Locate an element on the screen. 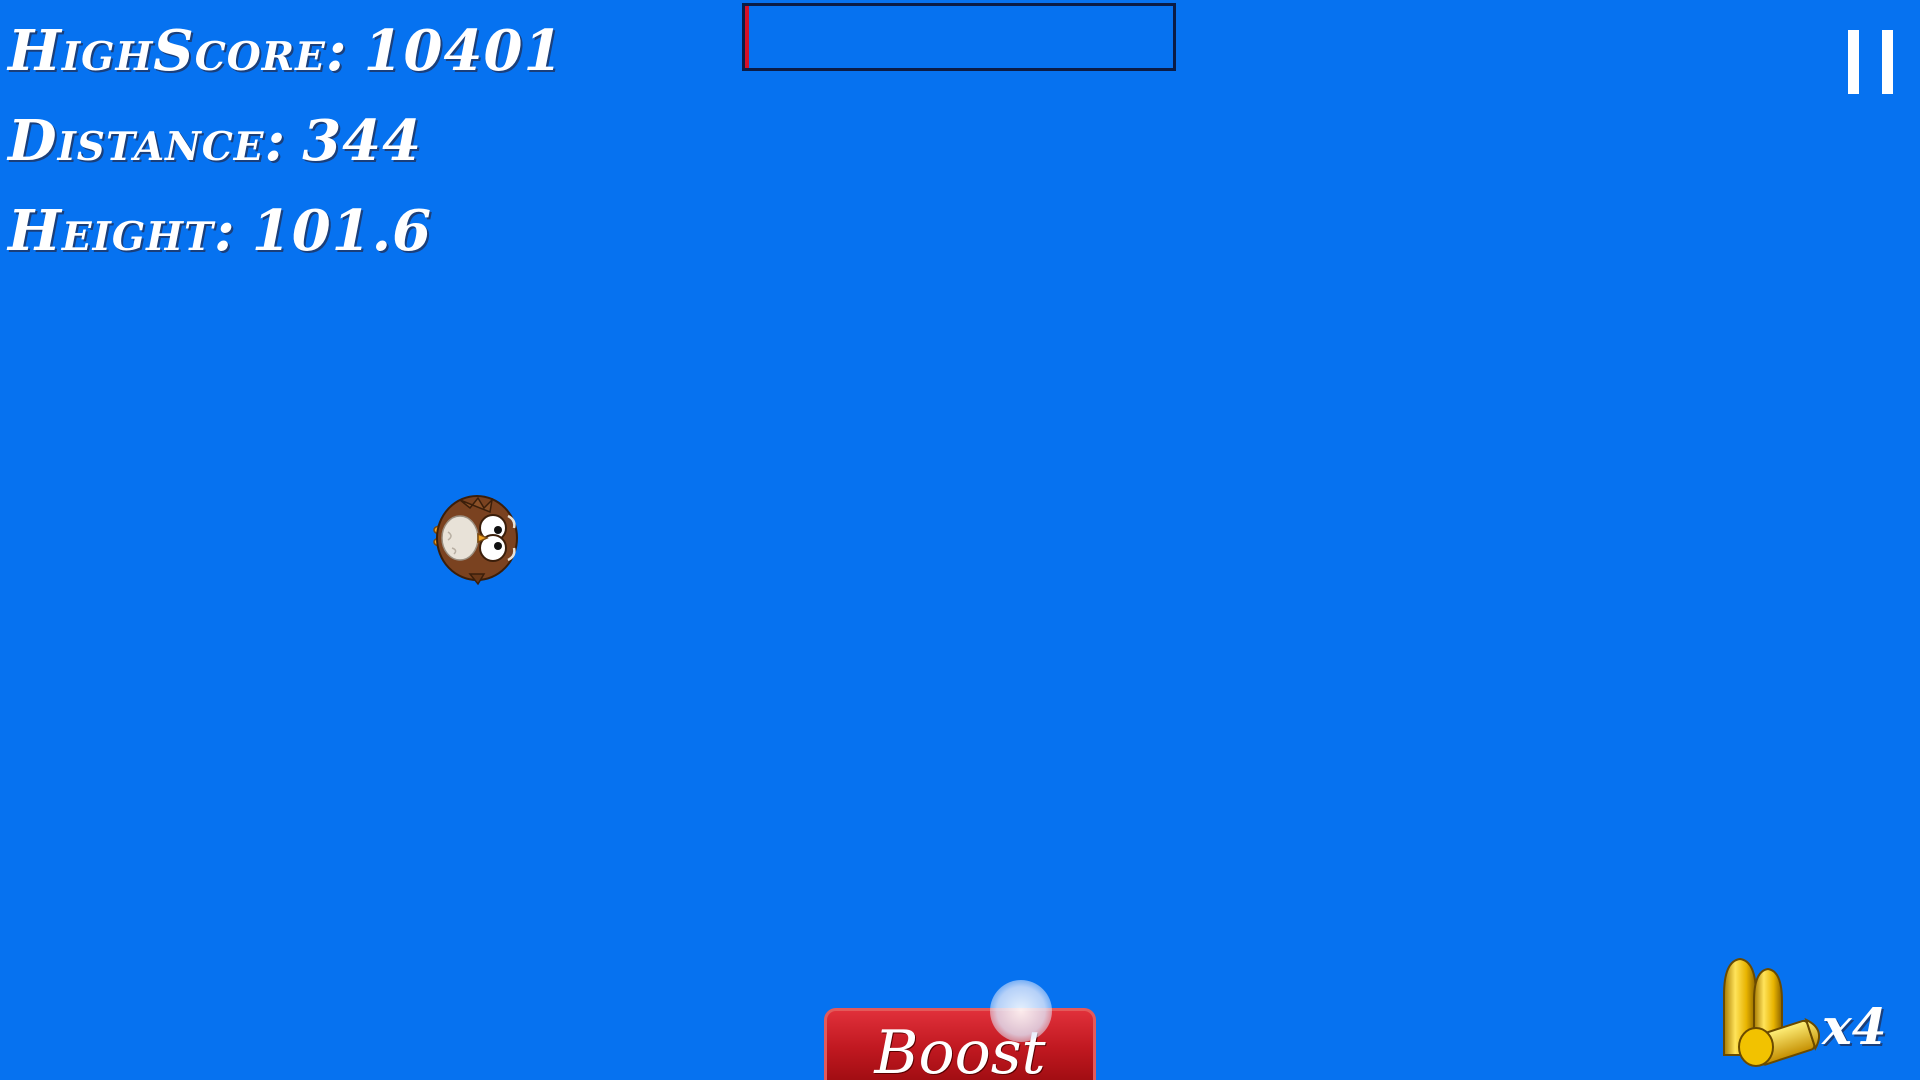 Image resolution: width=1920 pixels, height=1080 pixels. boost-button: Boost is located at coordinates (960, 1044).